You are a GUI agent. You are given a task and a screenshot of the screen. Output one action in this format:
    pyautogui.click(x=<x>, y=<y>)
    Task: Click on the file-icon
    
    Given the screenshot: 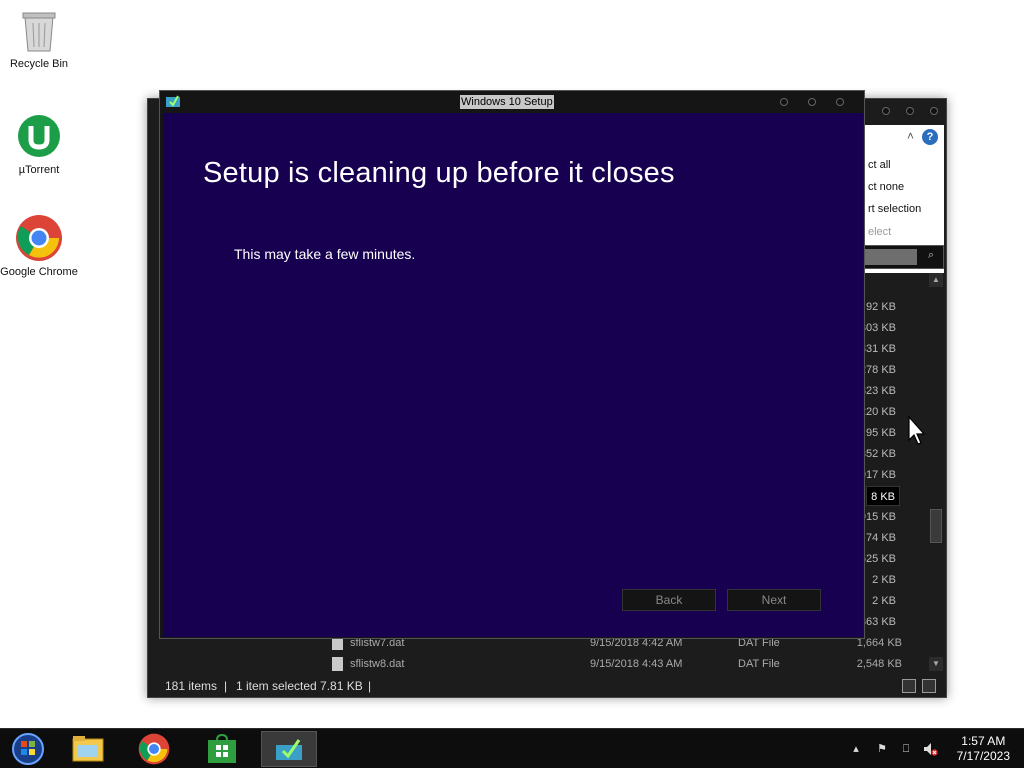 What is the action you would take?
    pyautogui.click(x=337, y=664)
    